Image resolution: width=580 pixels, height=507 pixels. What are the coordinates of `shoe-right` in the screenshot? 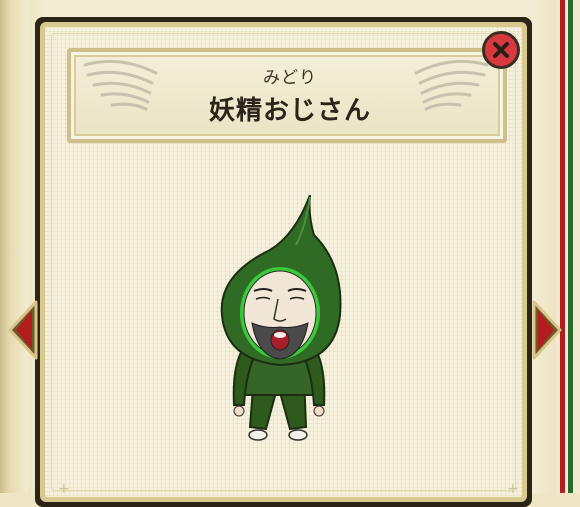 It's located at (298, 435).